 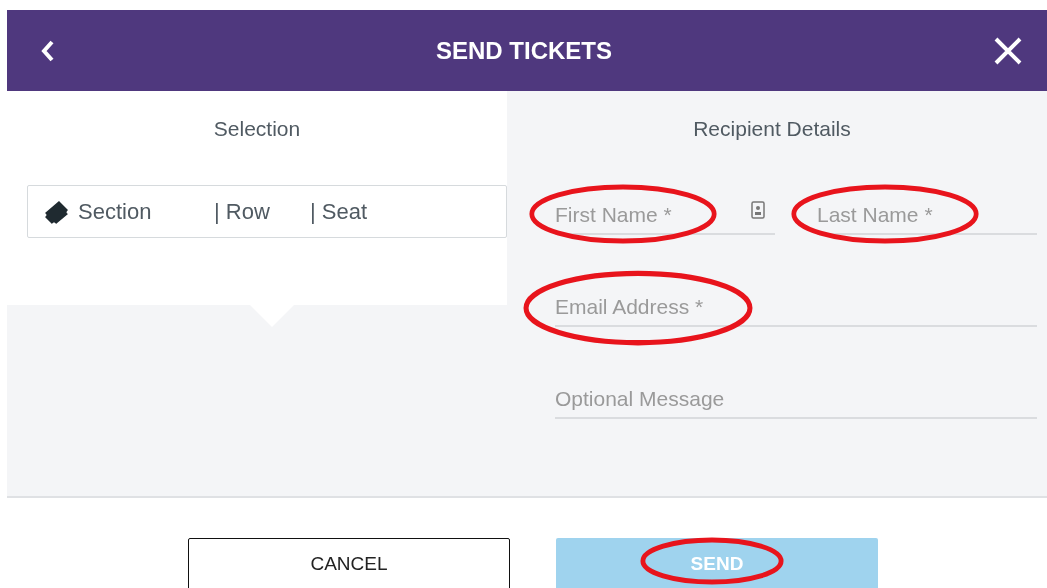 What do you see at coordinates (640, 399) in the screenshot?
I see `field-placeholder: Optional Message` at bounding box center [640, 399].